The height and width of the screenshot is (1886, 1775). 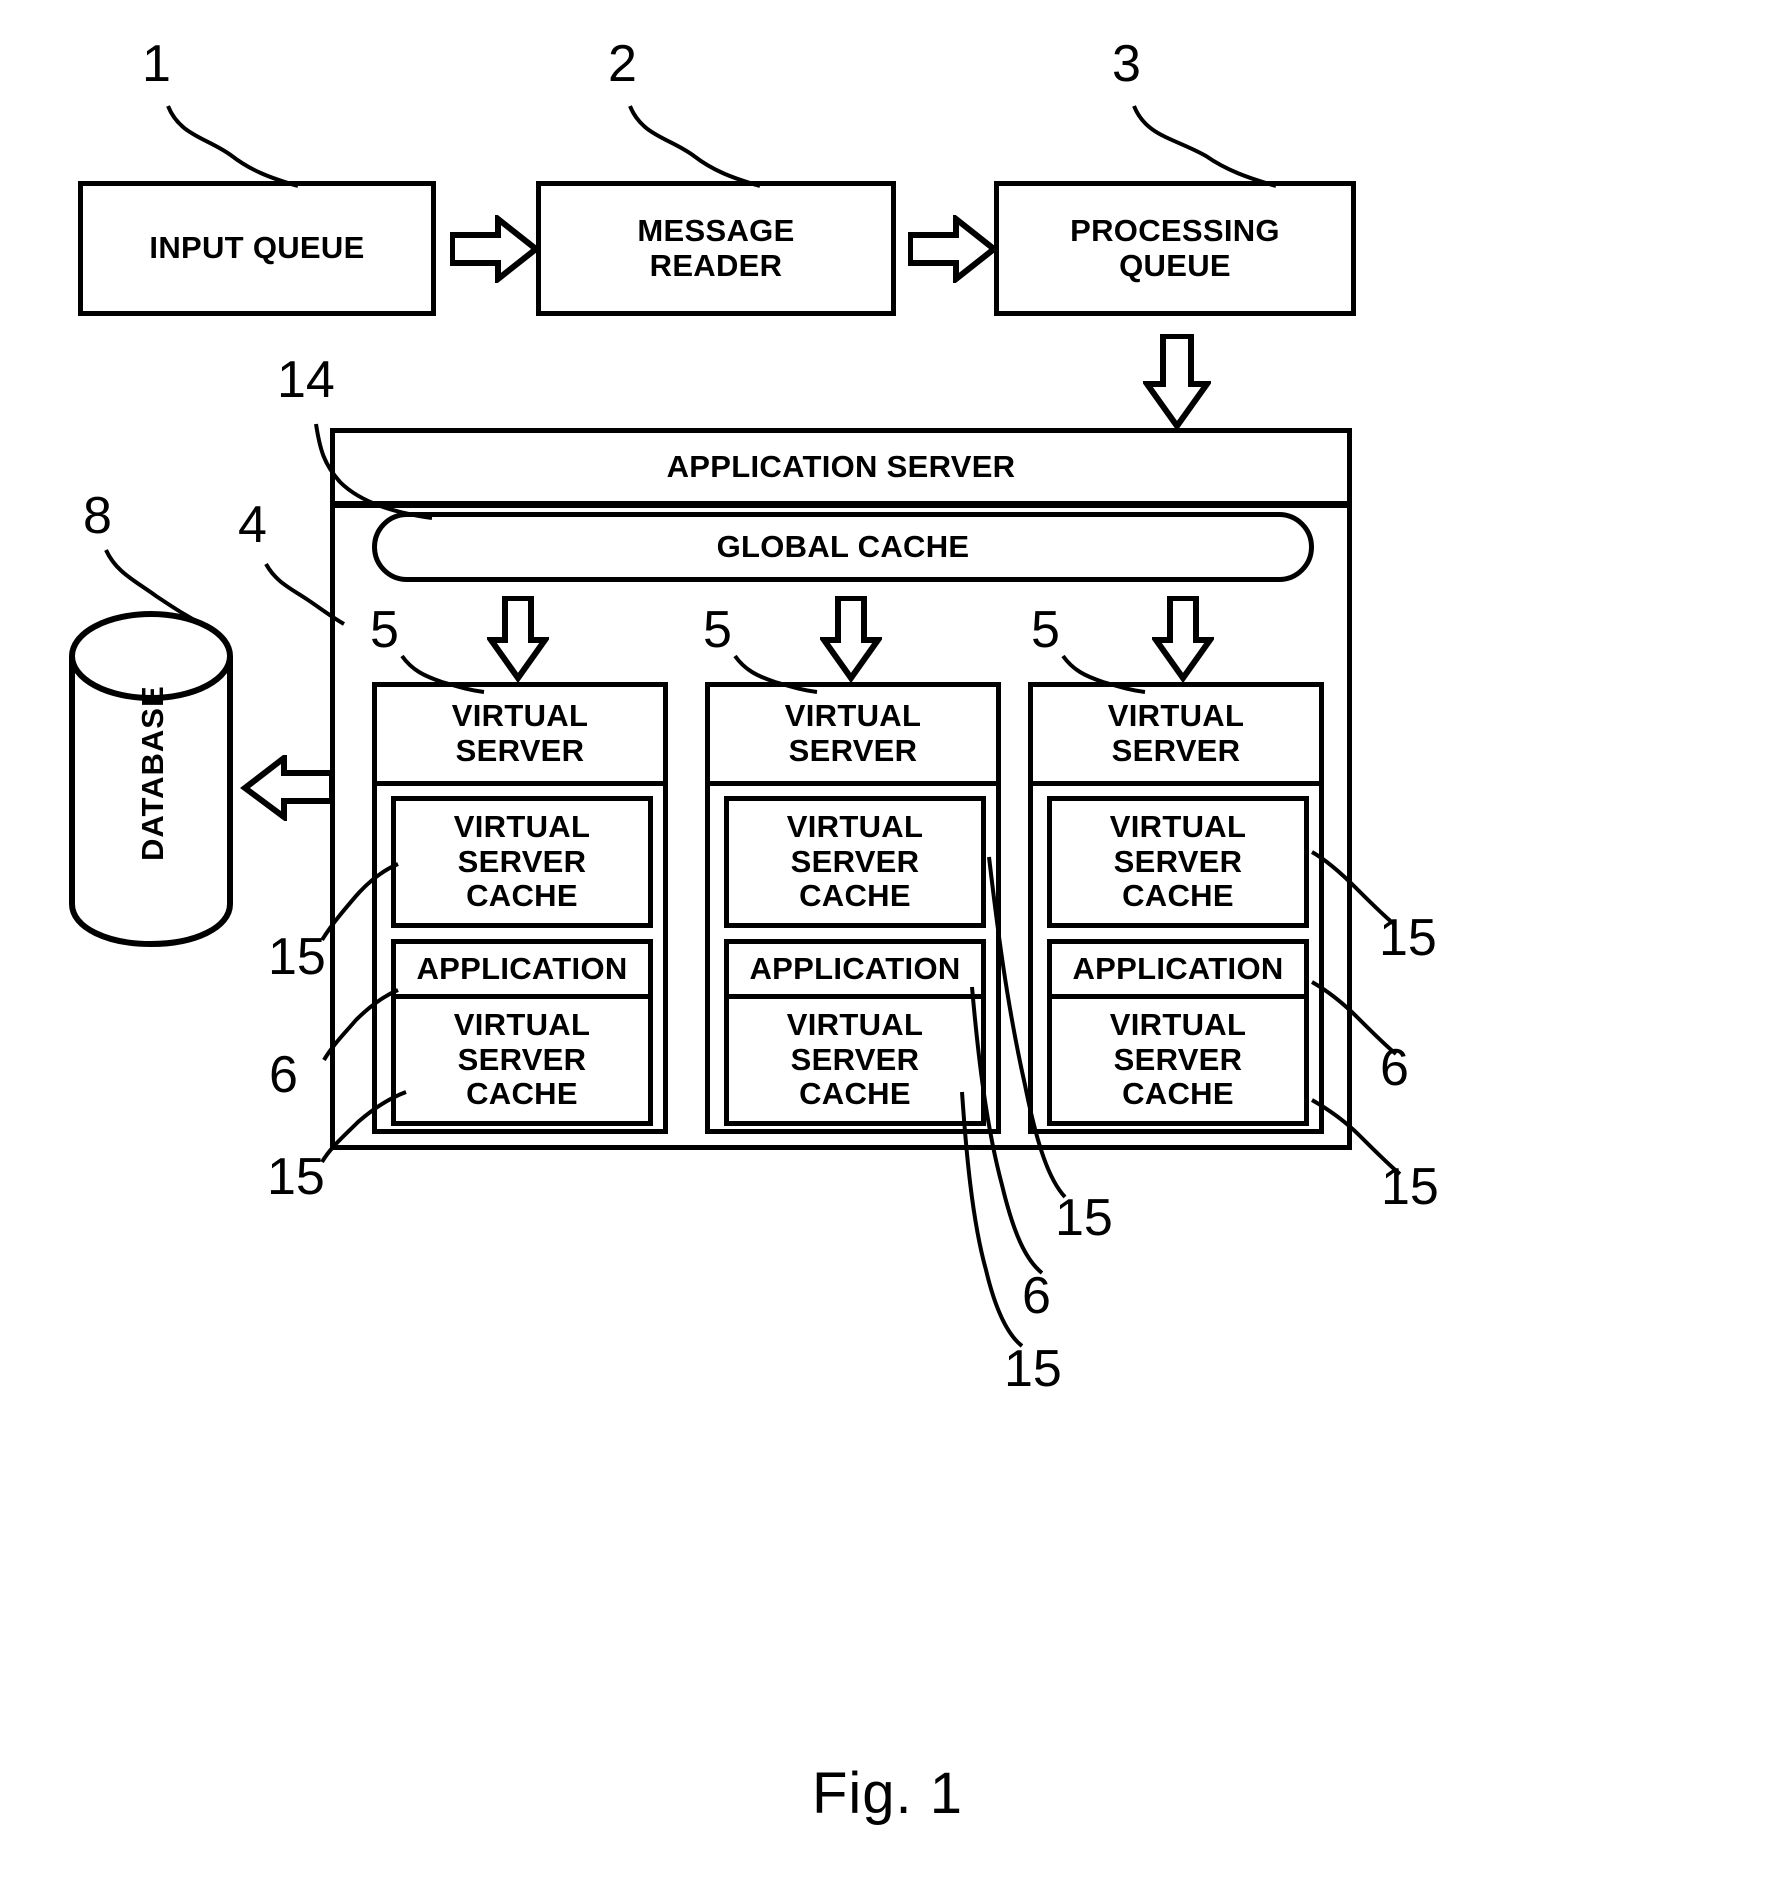 What do you see at coordinates (1126, 64) in the screenshot?
I see `refnum-3: 3` at bounding box center [1126, 64].